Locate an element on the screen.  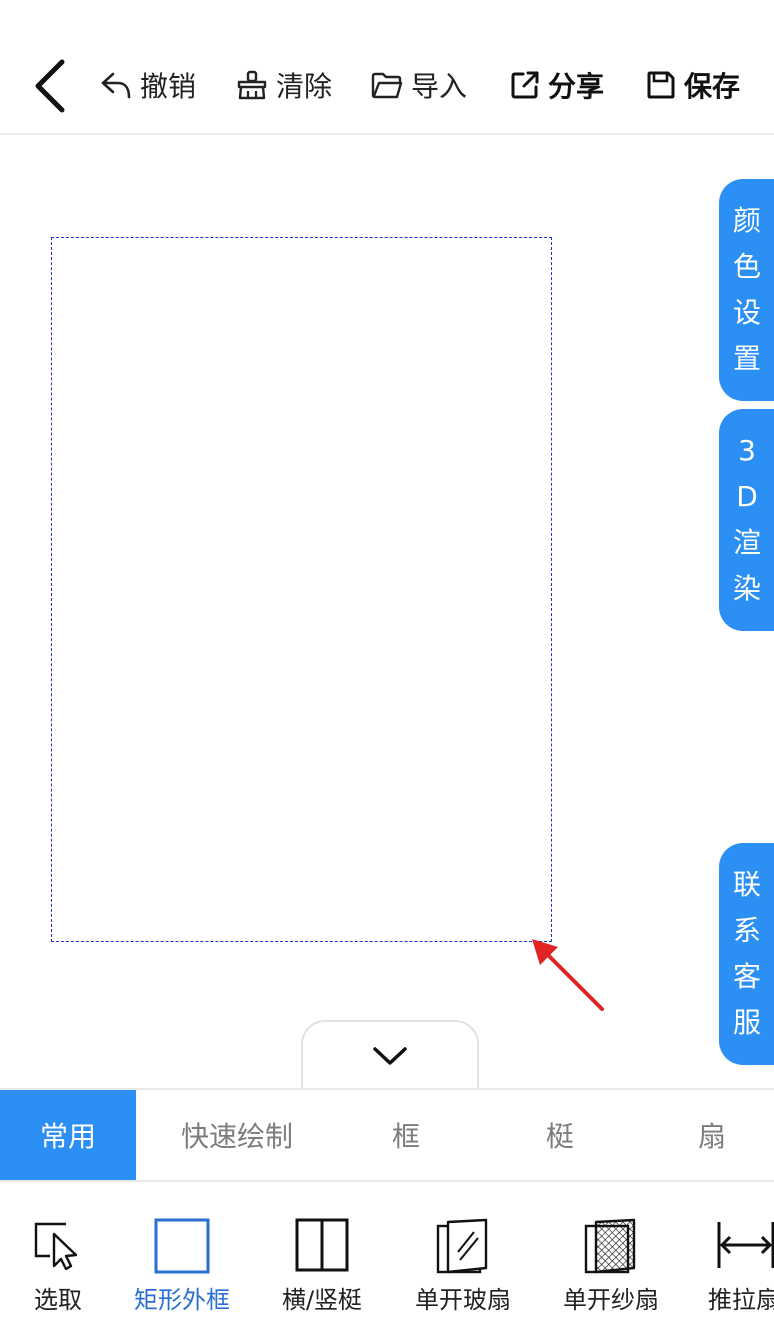
side-tab-char: 设 is located at coordinates (746, 312).